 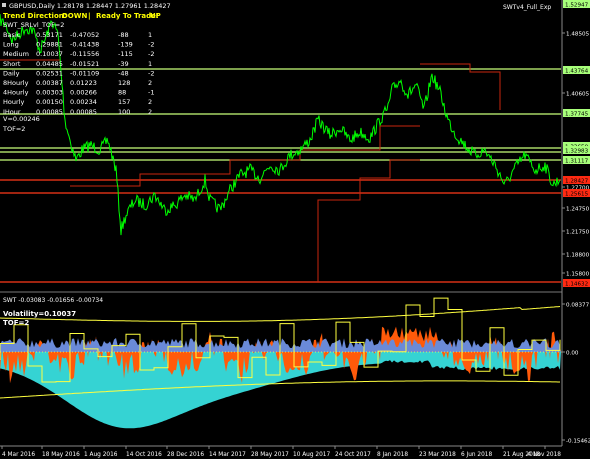 I want to click on price-tag: 1.14632, so click(x=576, y=285).